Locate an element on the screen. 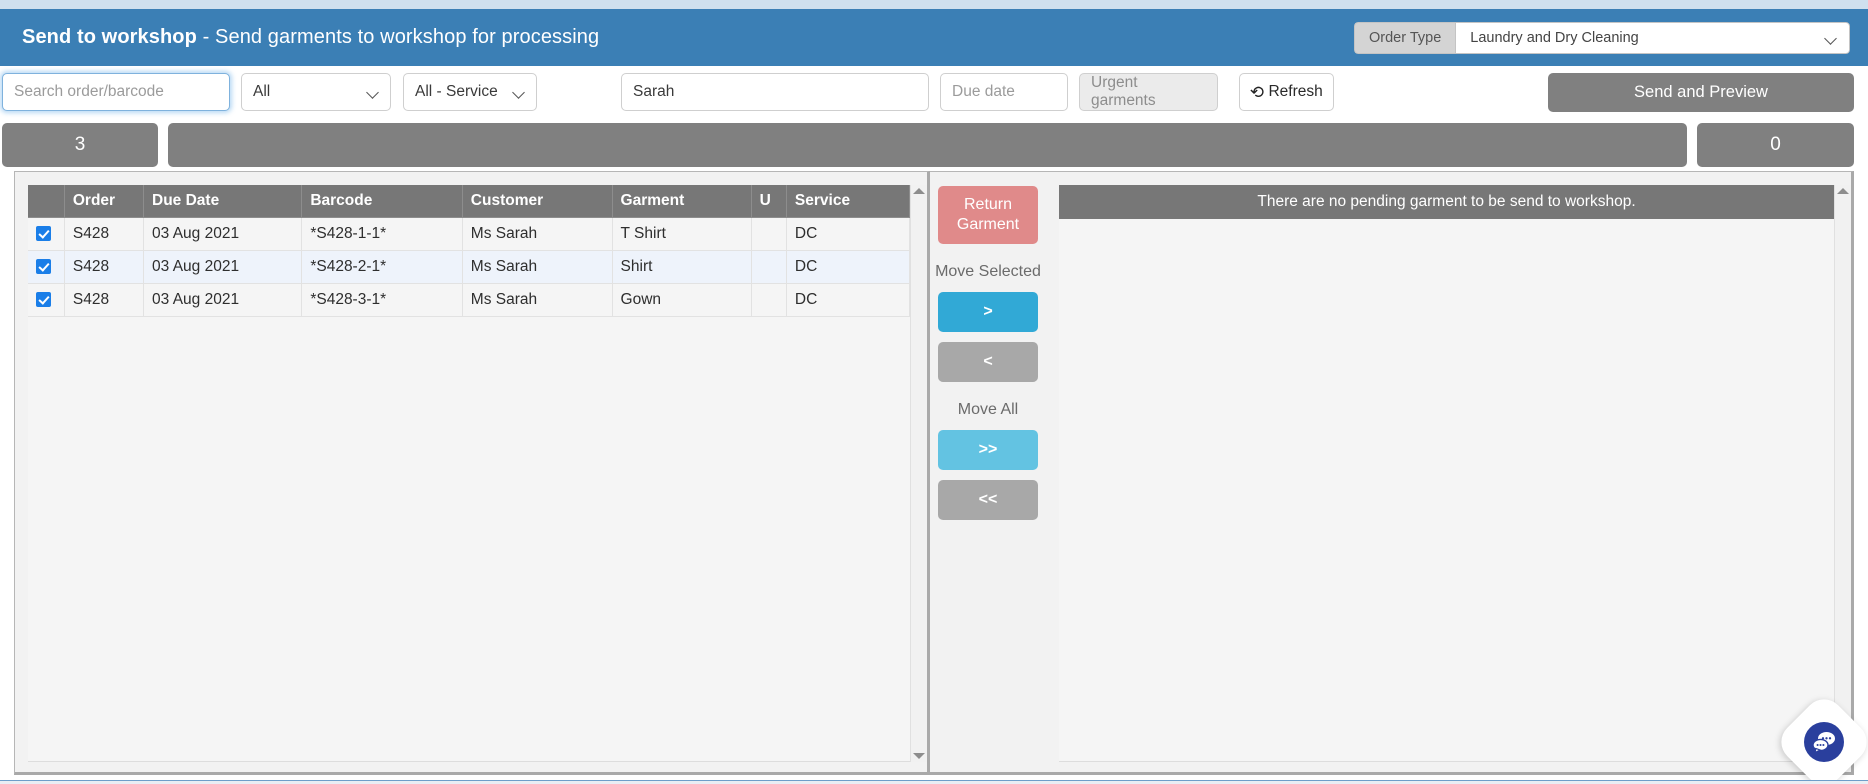 The image size is (1868, 784). order-type-group: Order Type Laundry and Dry Cleaning is located at coordinates (1602, 37).